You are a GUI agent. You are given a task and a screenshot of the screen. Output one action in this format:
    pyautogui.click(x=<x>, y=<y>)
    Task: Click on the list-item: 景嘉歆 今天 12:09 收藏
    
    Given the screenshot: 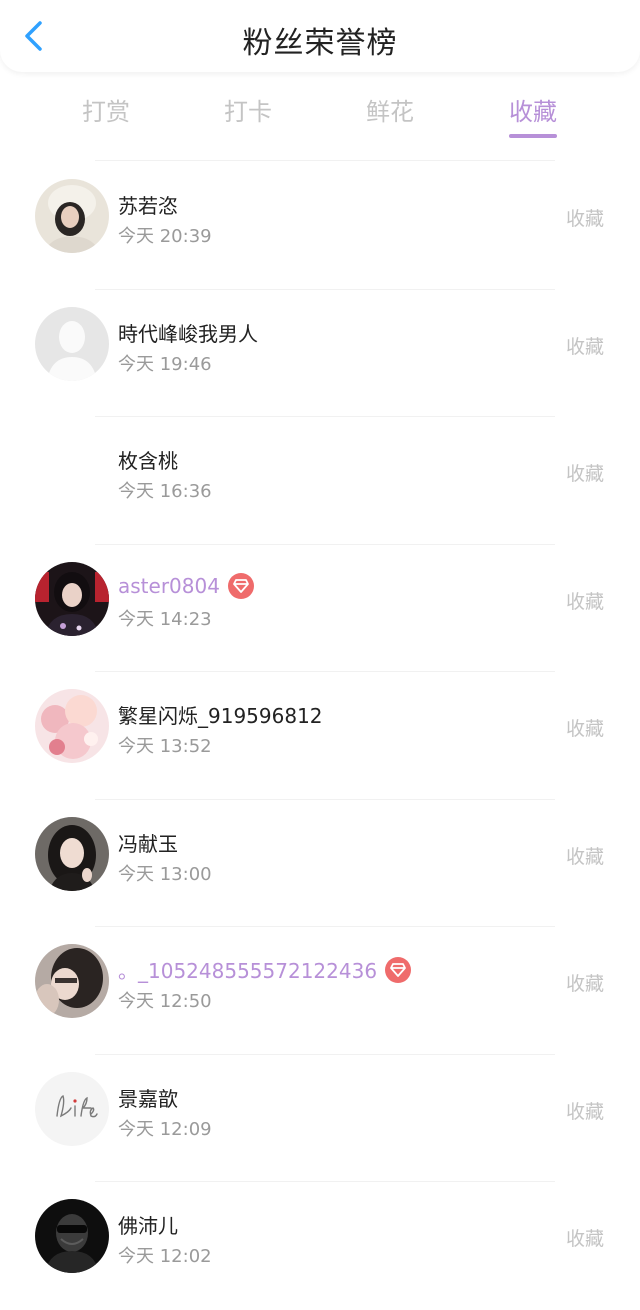 What is the action you would take?
    pyautogui.click(x=320, y=1118)
    